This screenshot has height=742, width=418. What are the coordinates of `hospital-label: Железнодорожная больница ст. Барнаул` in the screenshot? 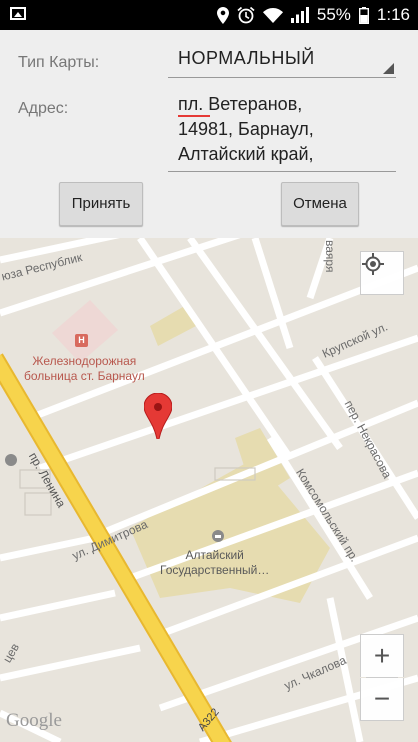 It's located at (84, 369).